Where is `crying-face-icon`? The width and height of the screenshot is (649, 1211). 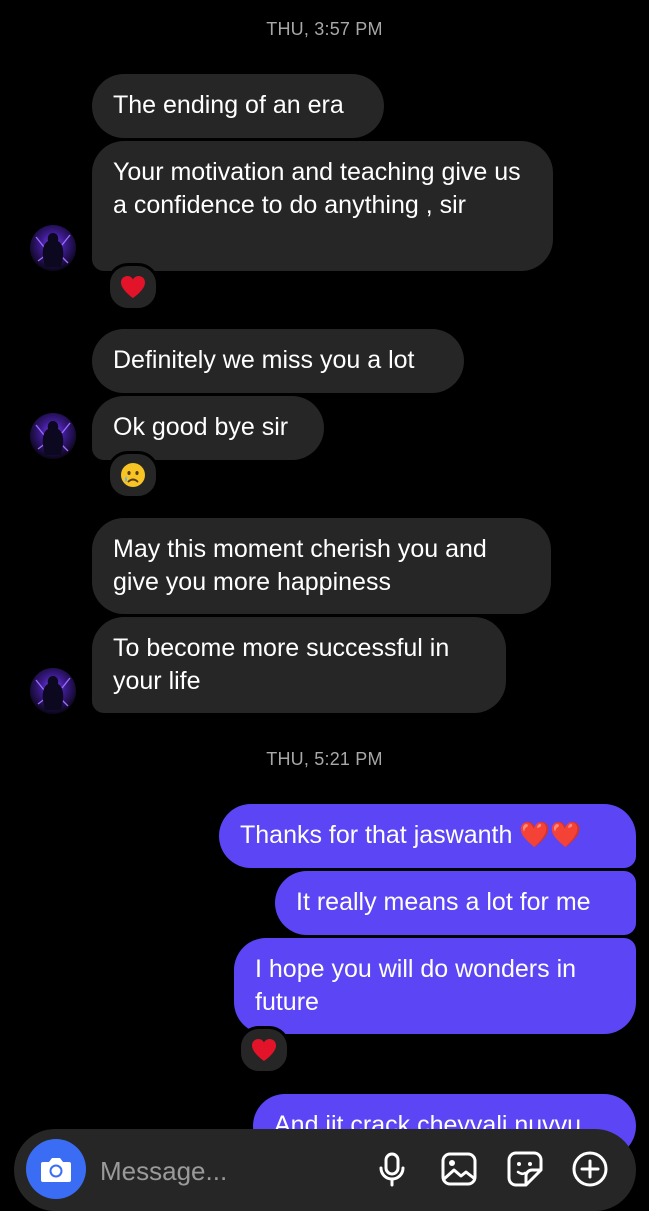 crying-face-icon is located at coordinates (133, 475).